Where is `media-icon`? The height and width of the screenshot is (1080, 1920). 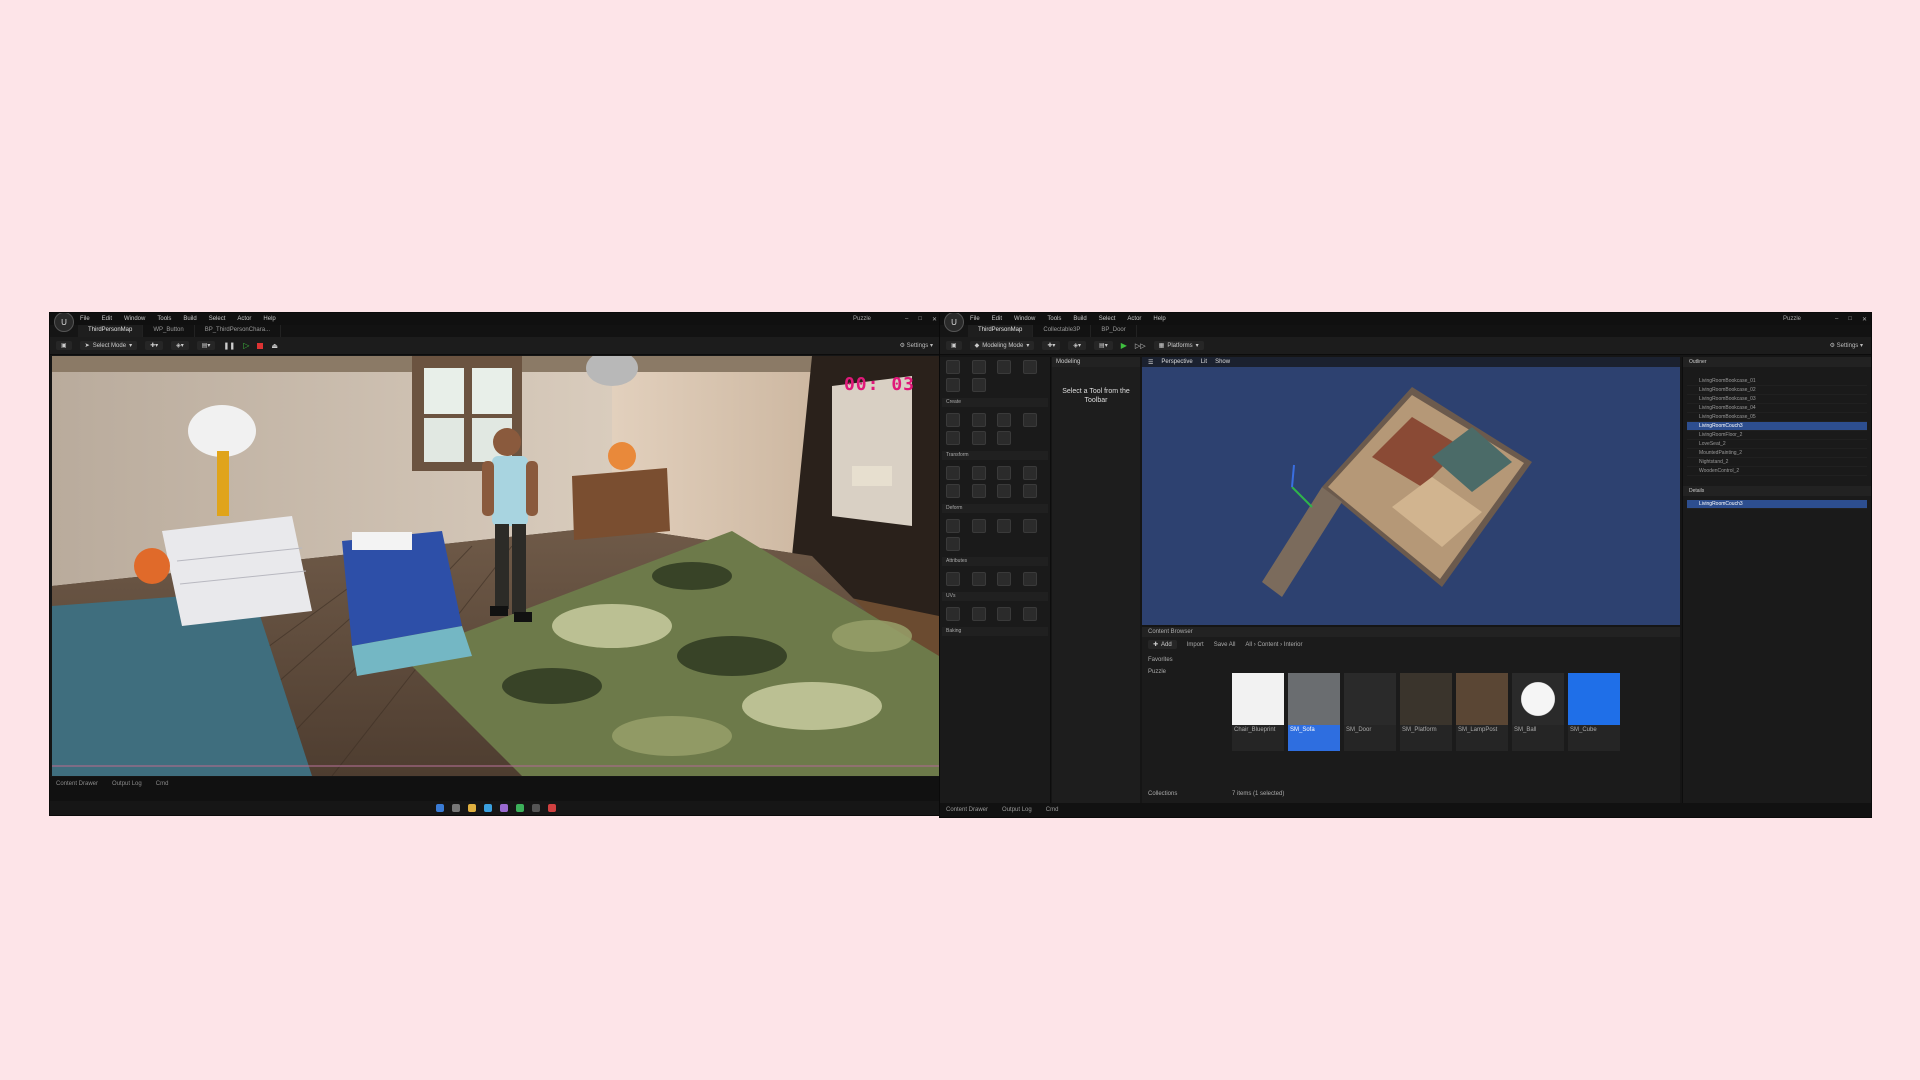 media-icon is located at coordinates (551, 808).